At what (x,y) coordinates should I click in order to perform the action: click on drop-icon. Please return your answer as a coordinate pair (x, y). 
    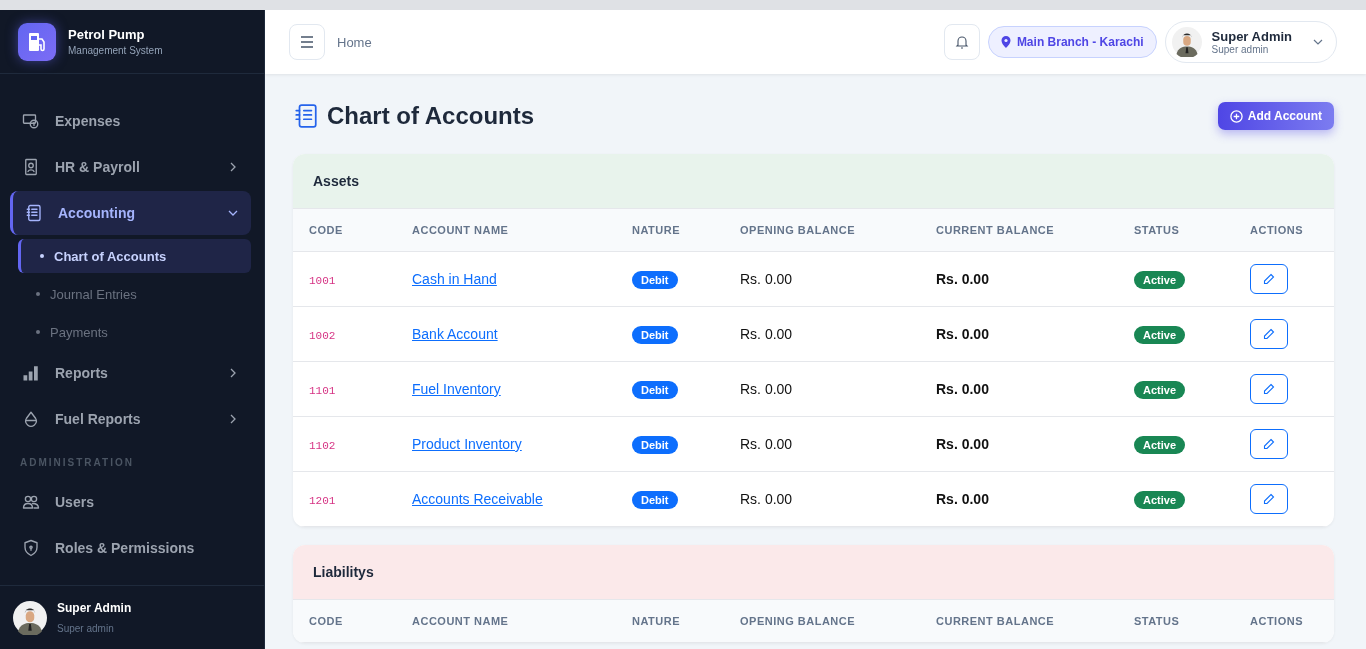
    Looking at the image, I should click on (31, 419).